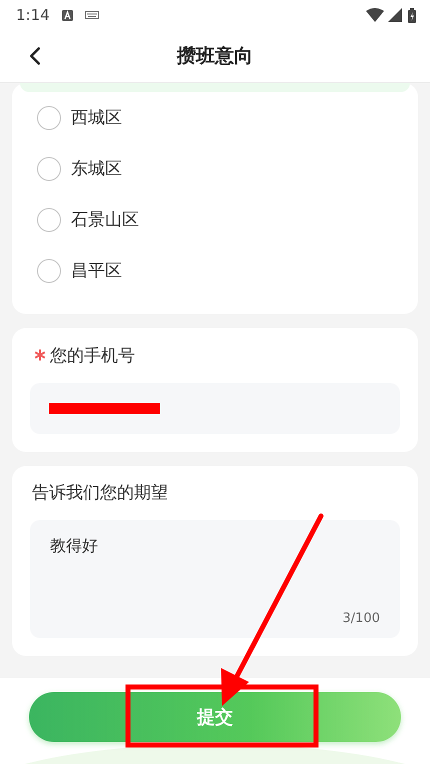  Describe the element at coordinates (215, 270) in the screenshot. I see `district-option: 昌平区` at that location.